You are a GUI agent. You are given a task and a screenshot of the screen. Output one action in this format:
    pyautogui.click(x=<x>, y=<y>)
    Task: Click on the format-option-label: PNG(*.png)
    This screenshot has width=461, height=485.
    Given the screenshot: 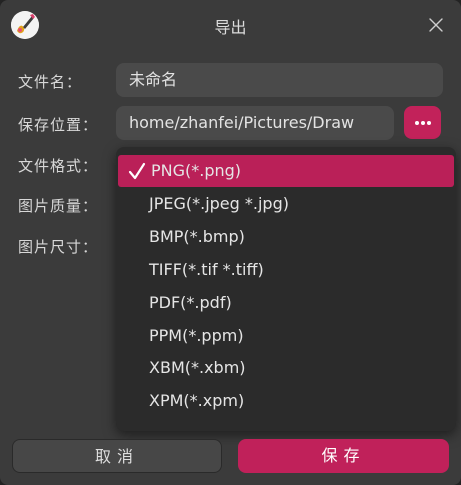 What is the action you would take?
    pyautogui.click(x=196, y=170)
    